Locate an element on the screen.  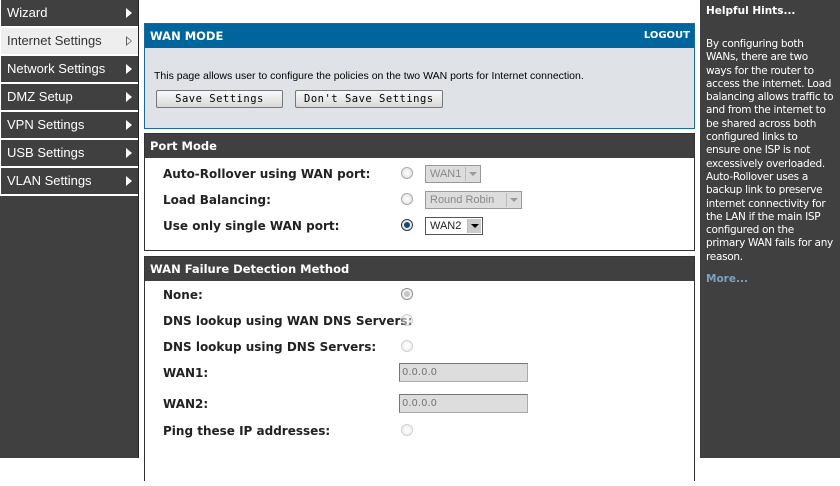
wan1-input: 0.0.0.0 is located at coordinates (463, 372).